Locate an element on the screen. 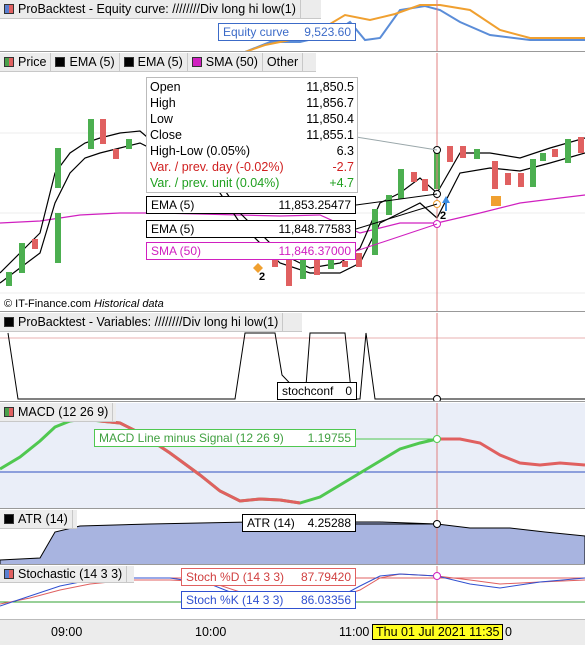 The height and width of the screenshot is (645, 585). tick-1000: 10:00 is located at coordinates (211, 632).